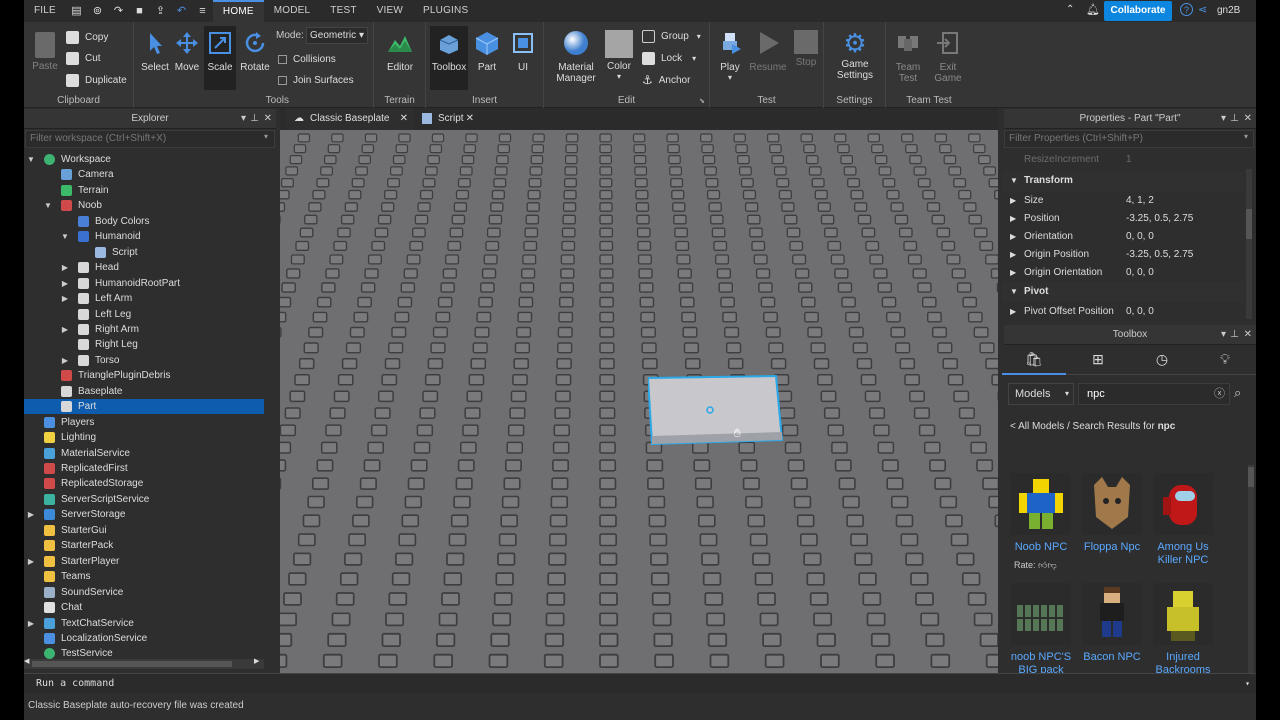 The width and height of the screenshot is (1280, 720). I want to click on tree-item: LocalizationService, so click(144, 638).